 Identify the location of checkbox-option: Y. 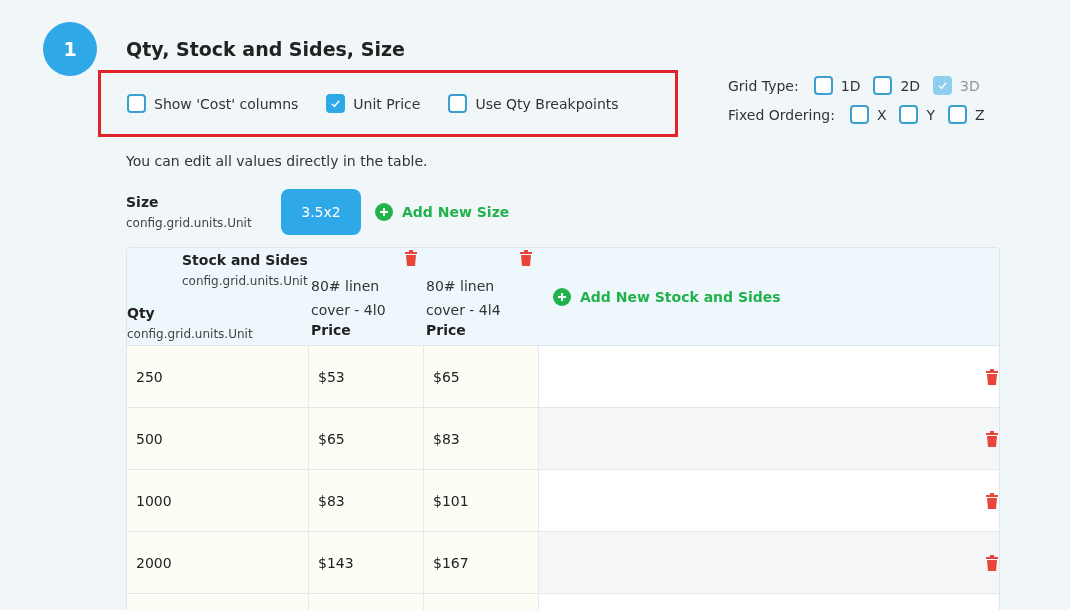
(917, 114).